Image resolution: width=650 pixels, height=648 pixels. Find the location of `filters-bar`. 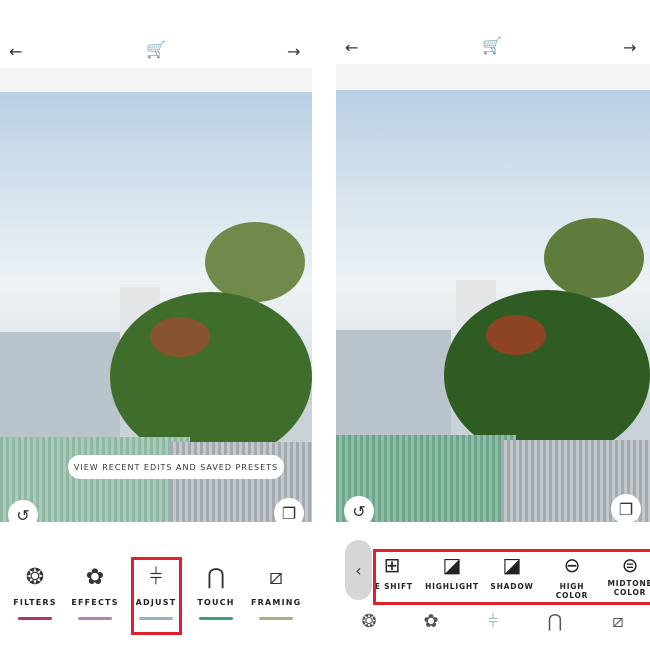

filters-bar is located at coordinates (35, 618).